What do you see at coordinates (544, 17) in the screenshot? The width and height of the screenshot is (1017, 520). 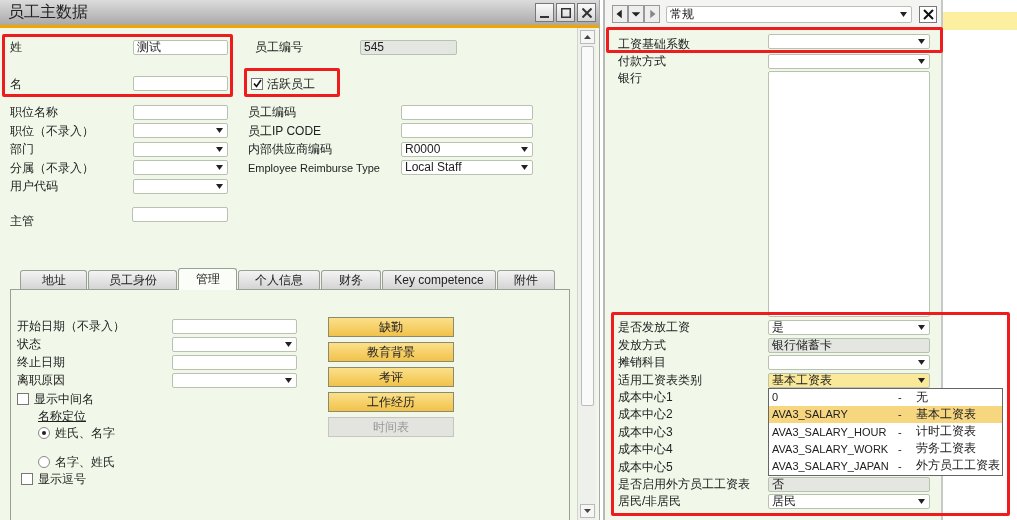 I see `minimize-icon` at bounding box center [544, 17].